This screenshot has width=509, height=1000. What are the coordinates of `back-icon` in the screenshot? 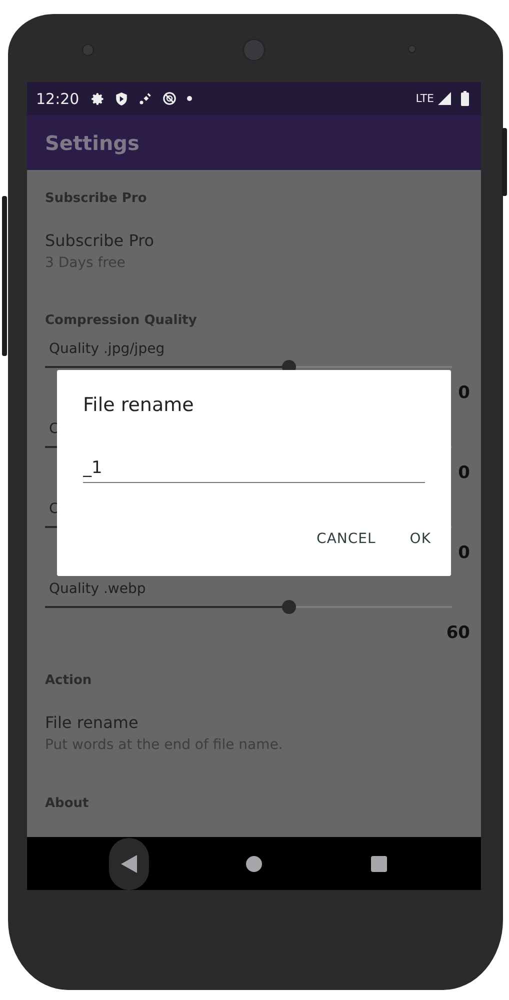 It's located at (129, 863).